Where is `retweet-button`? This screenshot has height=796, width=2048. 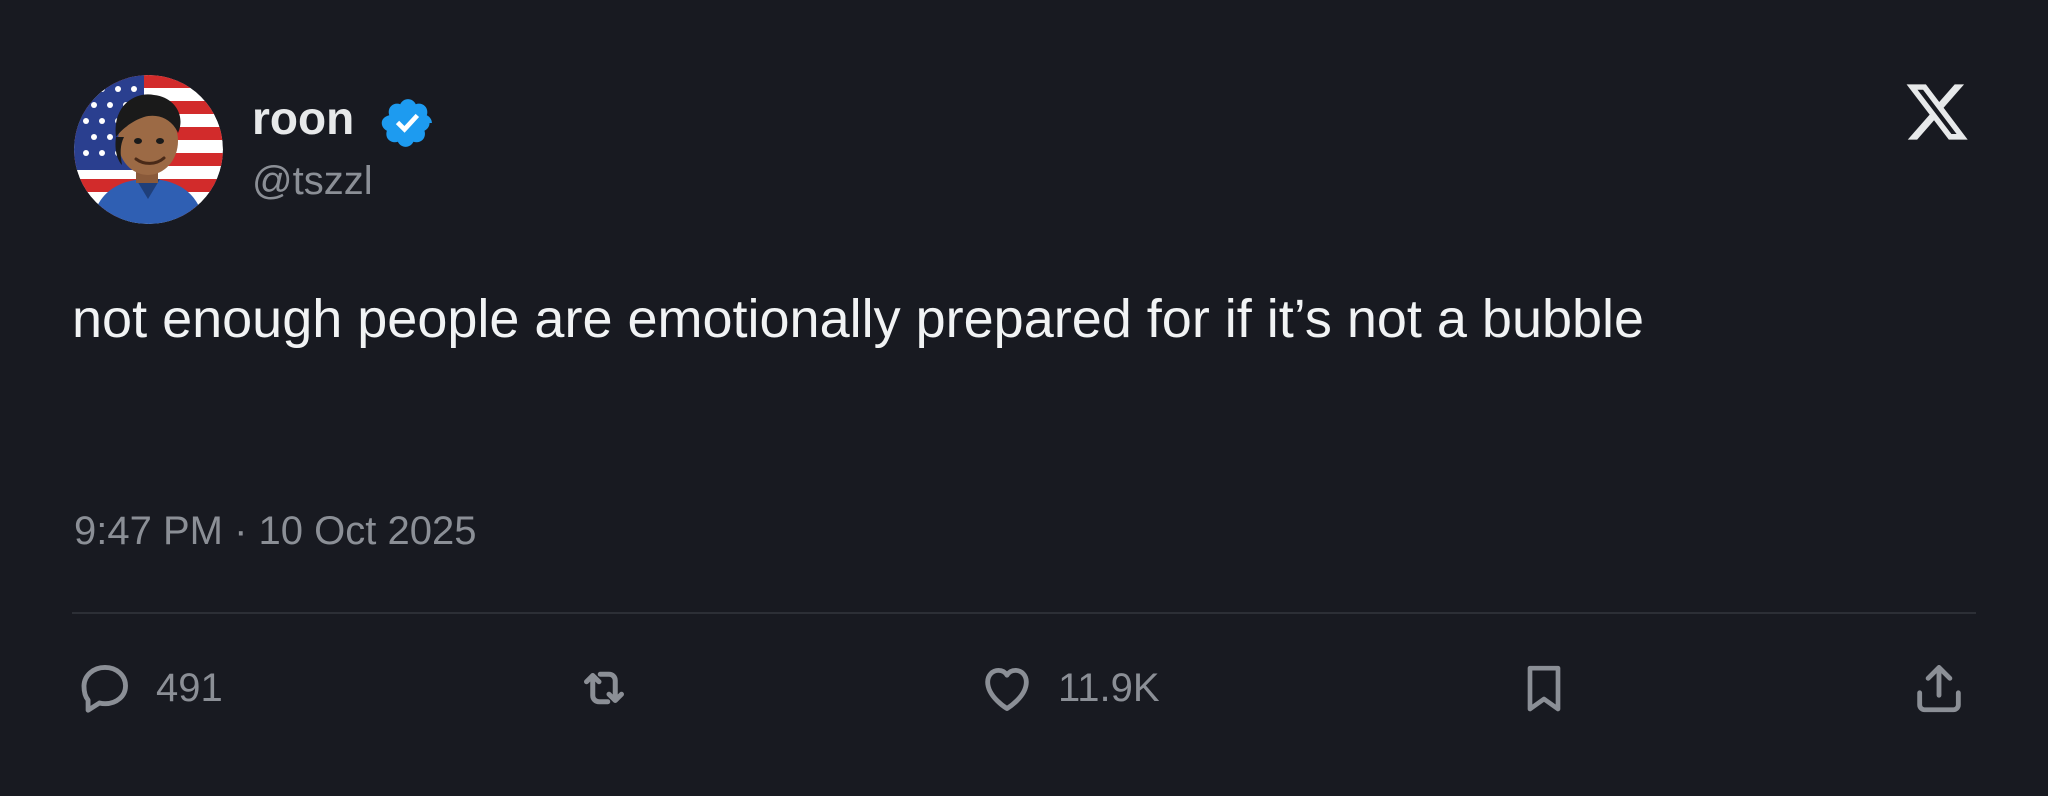 retweet-button is located at coordinates (604, 688).